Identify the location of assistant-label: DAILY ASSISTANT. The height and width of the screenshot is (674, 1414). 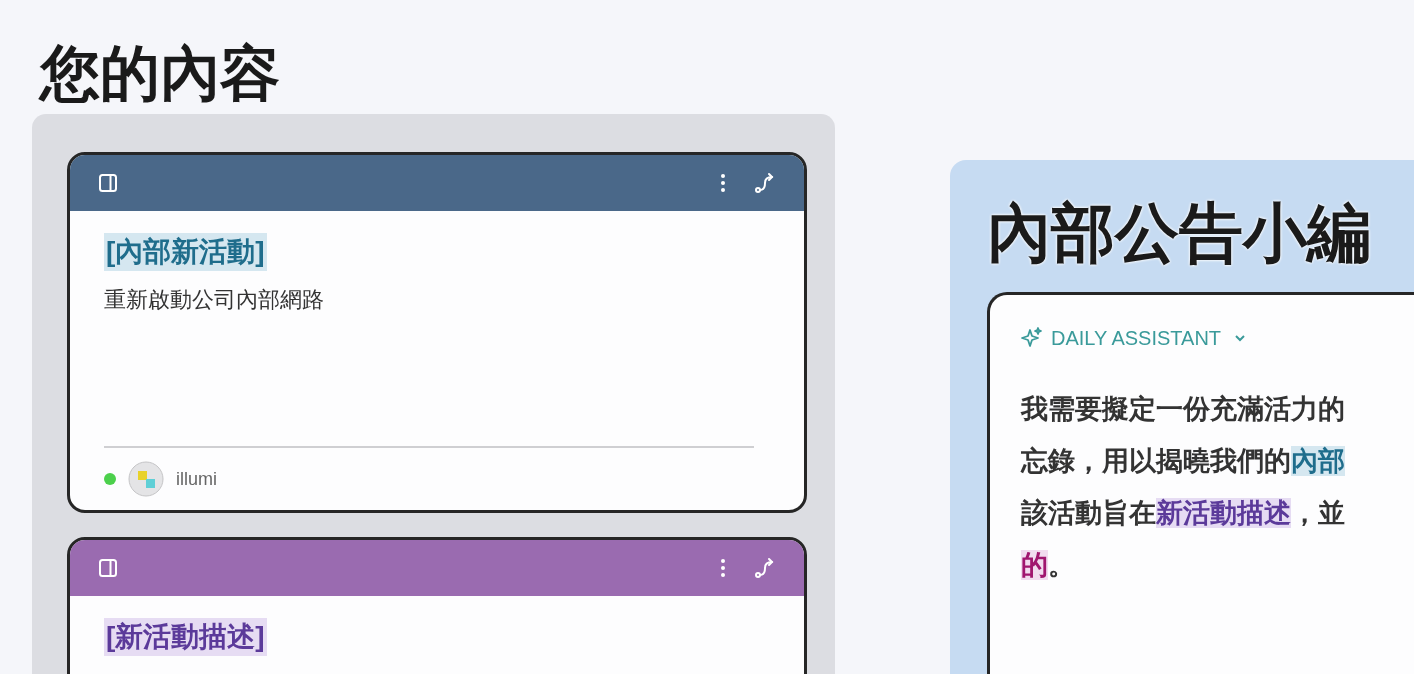
(1136, 338).